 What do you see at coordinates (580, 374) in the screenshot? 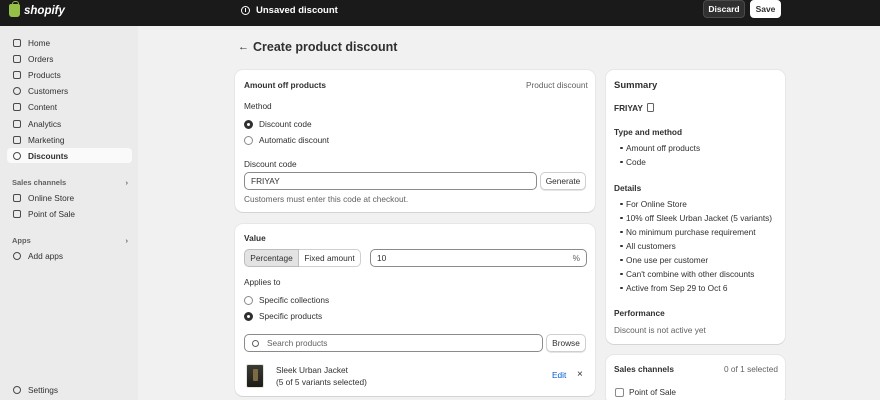
I see `remove-product-icon: ×` at bounding box center [580, 374].